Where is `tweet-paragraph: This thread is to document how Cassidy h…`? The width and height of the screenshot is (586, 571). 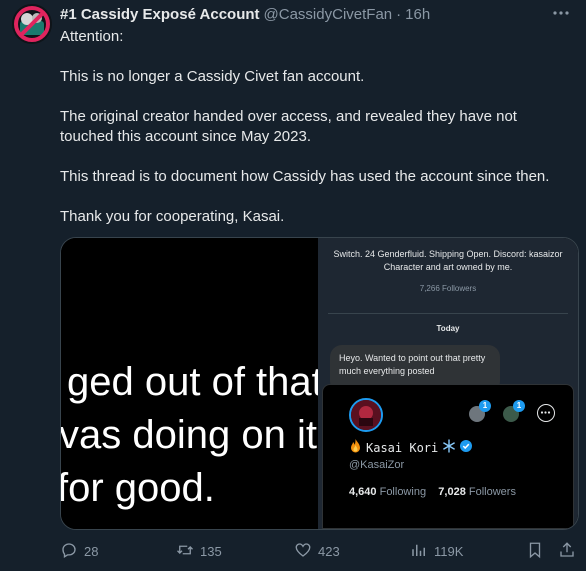
tweet-paragraph: This thread is to document how Cassidy h… is located at coordinates (305, 176).